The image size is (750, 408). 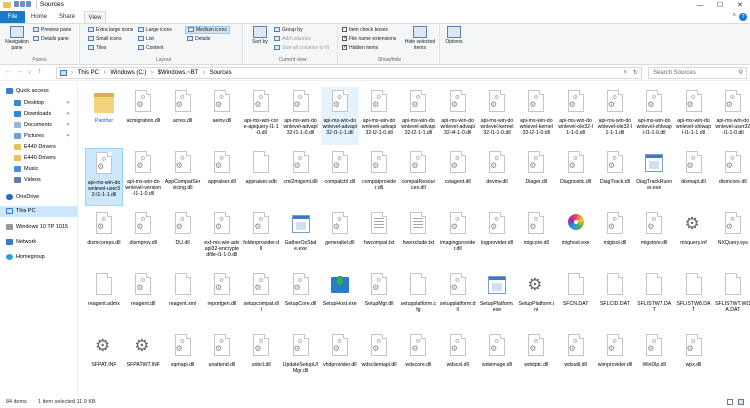 What do you see at coordinates (379, 177) in the screenshot?
I see `file-item: ⚙ ⚙ compatprovider.dll` at bounding box center [379, 177].